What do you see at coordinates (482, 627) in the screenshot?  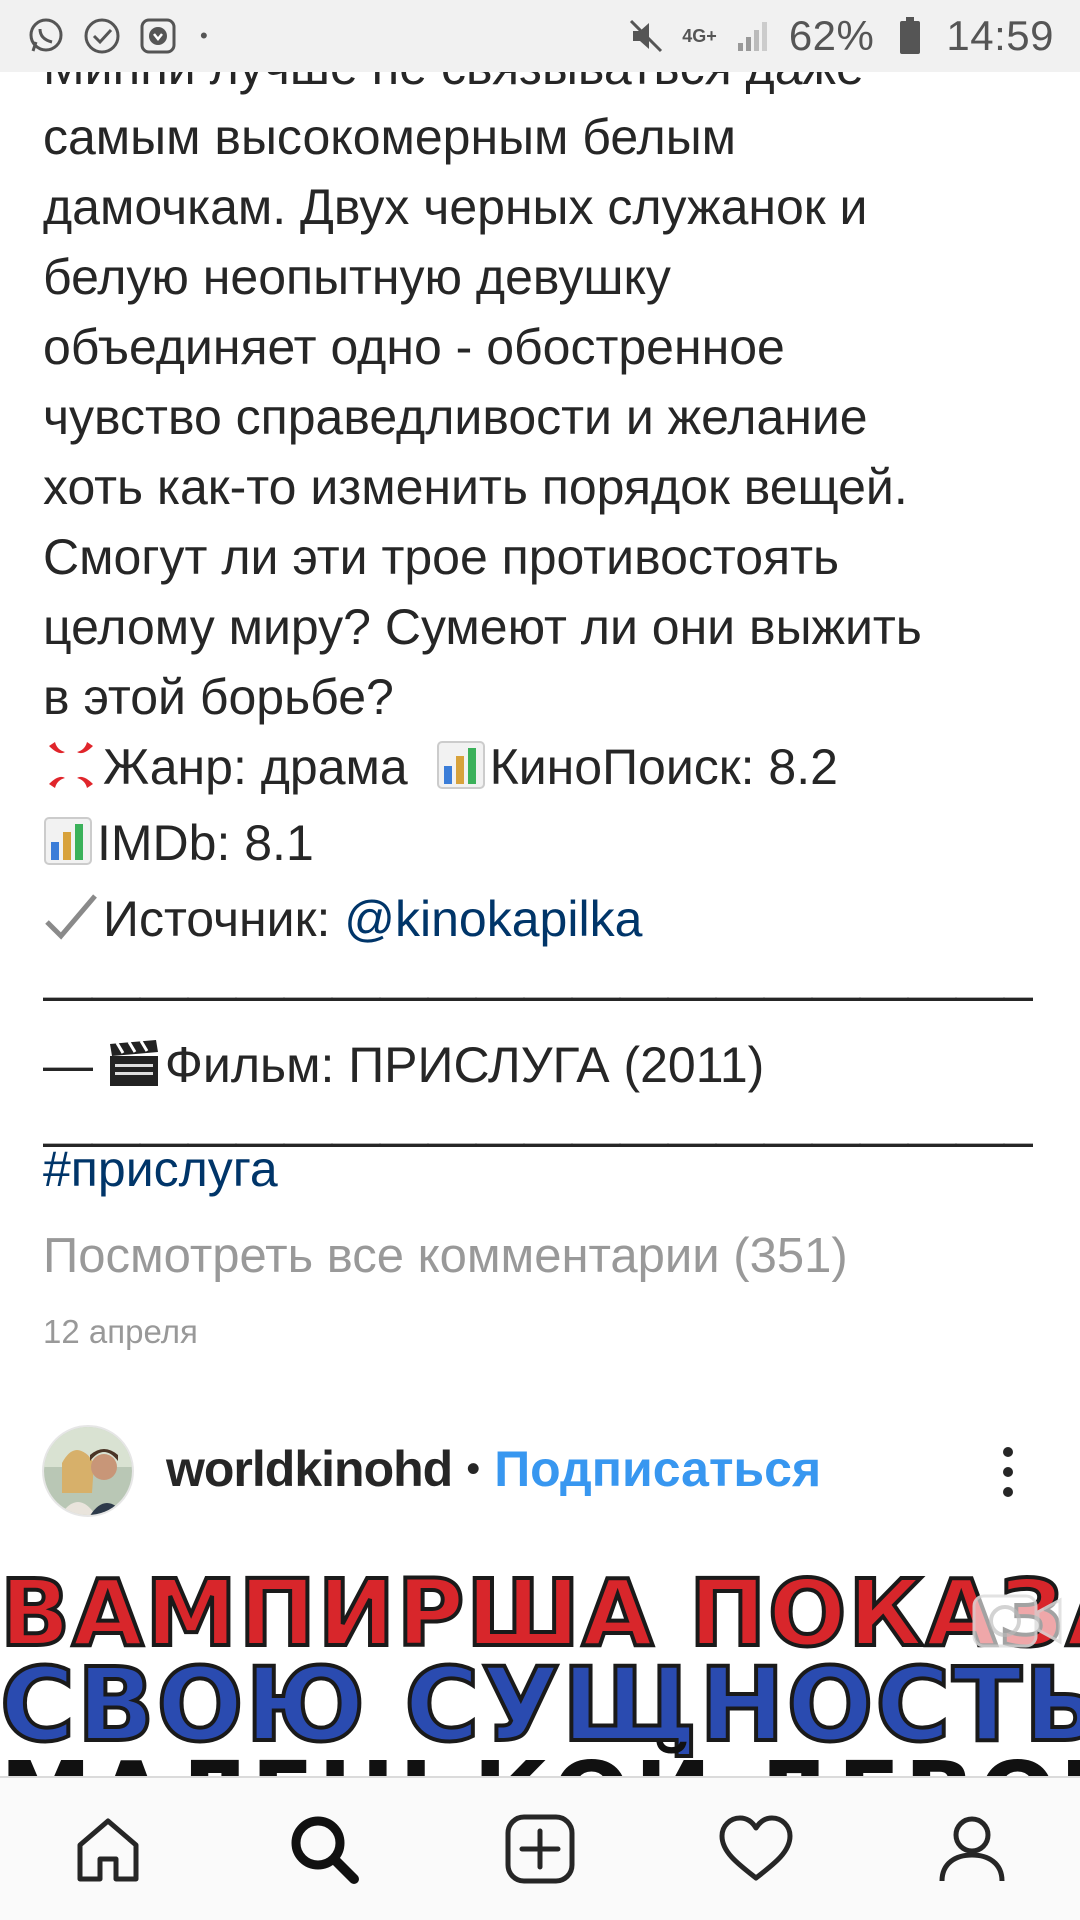 I see `caption-line: целому миру? Сумеют ли они выжить` at bounding box center [482, 627].